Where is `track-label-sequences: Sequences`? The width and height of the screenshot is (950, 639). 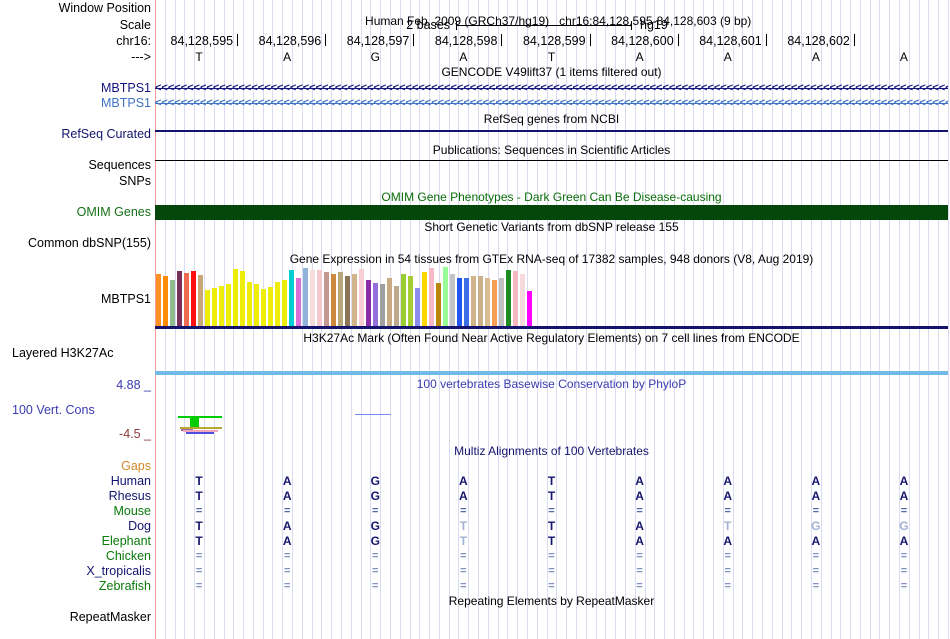
track-label-sequences: Sequences is located at coordinates (75, 165).